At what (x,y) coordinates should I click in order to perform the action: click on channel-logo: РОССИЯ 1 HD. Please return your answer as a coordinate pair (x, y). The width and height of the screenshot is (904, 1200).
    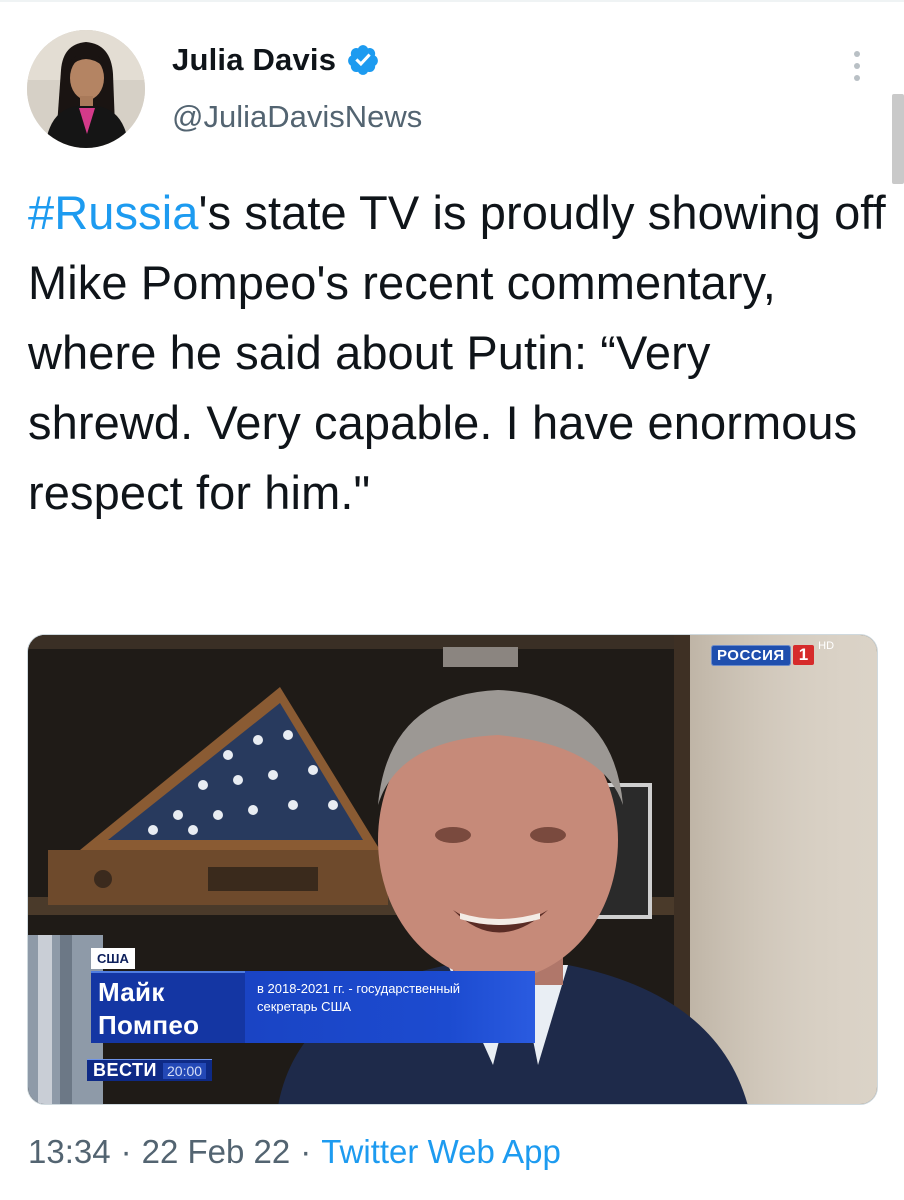
    Looking at the image, I should click on (773, 654).